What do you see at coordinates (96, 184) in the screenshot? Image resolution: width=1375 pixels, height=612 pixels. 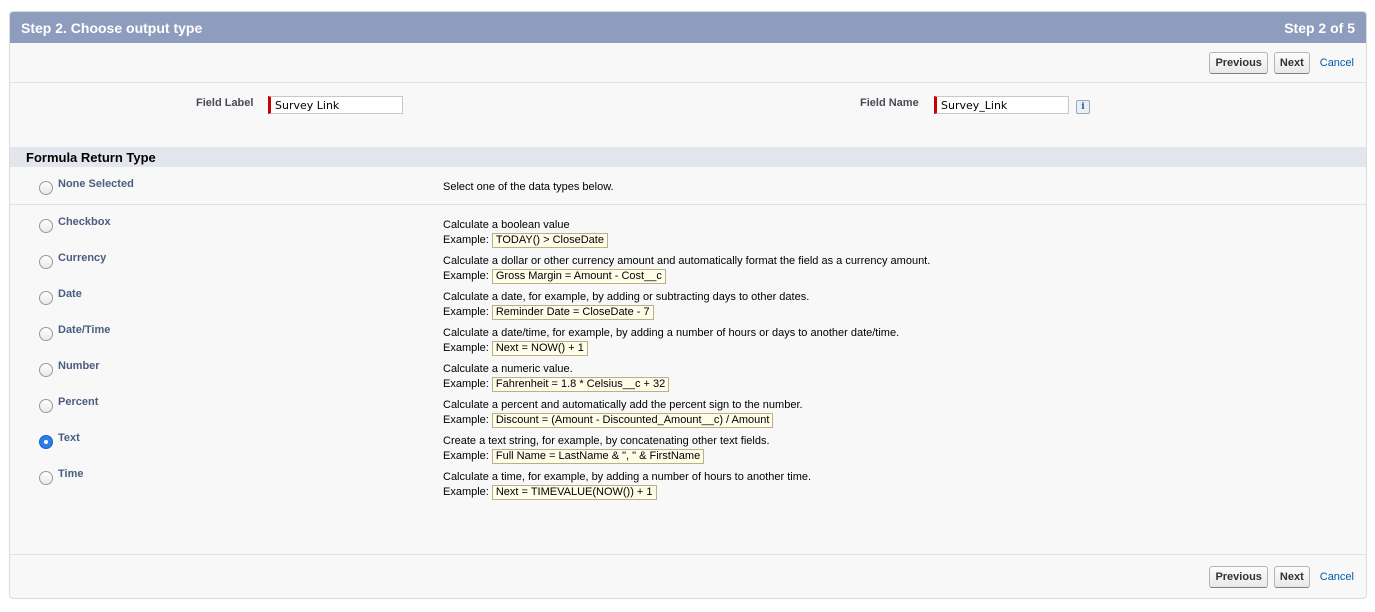 I see `option-label: None Selected` at bounding box center [96, 184].